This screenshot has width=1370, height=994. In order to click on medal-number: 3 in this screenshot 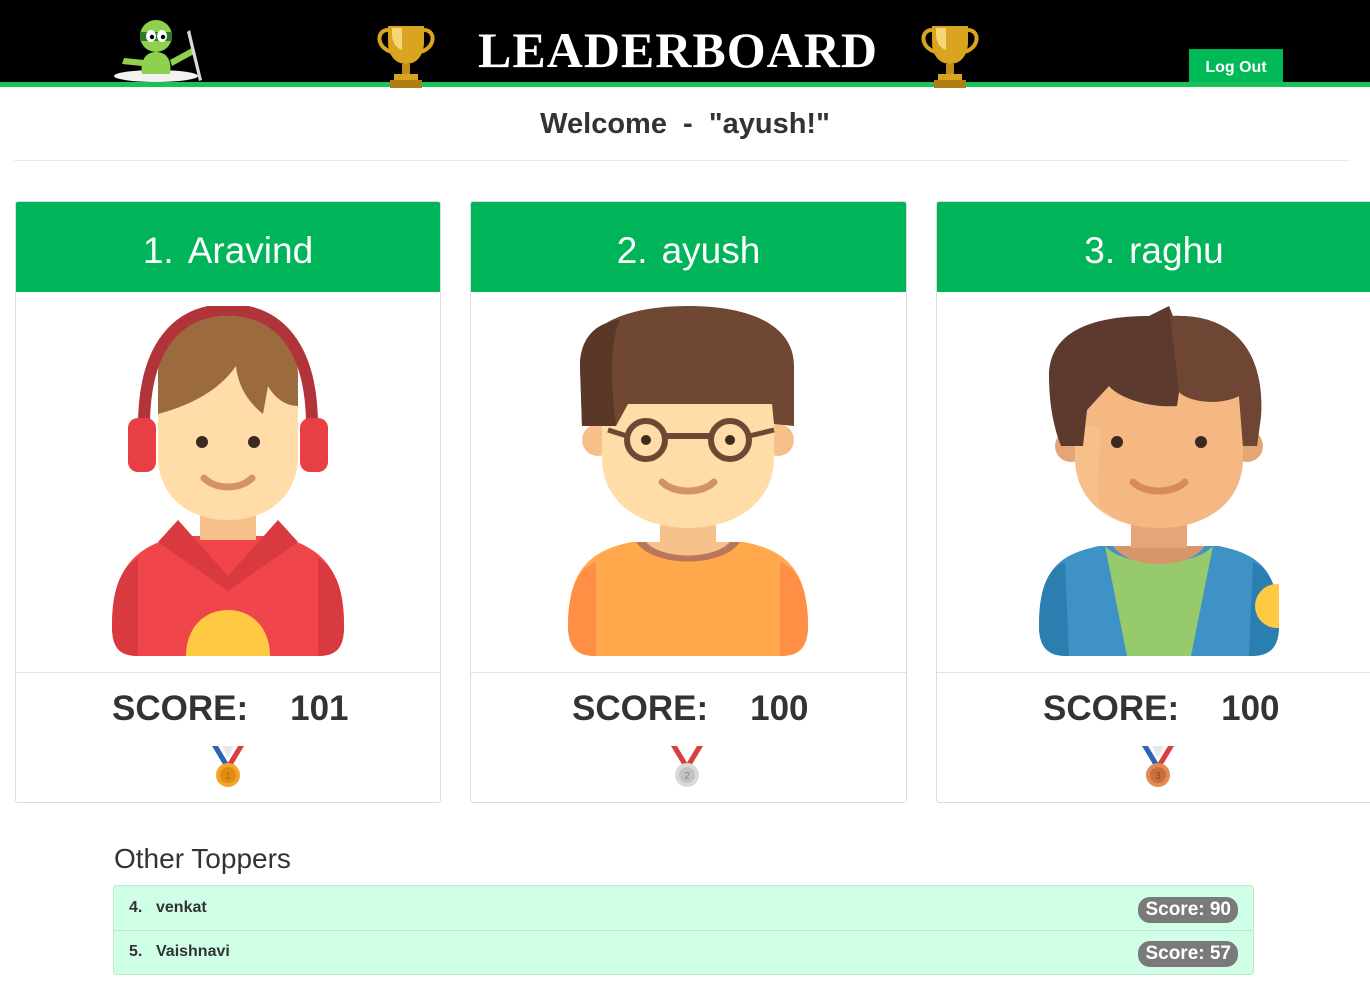, I will do `click(1158, 776)`.